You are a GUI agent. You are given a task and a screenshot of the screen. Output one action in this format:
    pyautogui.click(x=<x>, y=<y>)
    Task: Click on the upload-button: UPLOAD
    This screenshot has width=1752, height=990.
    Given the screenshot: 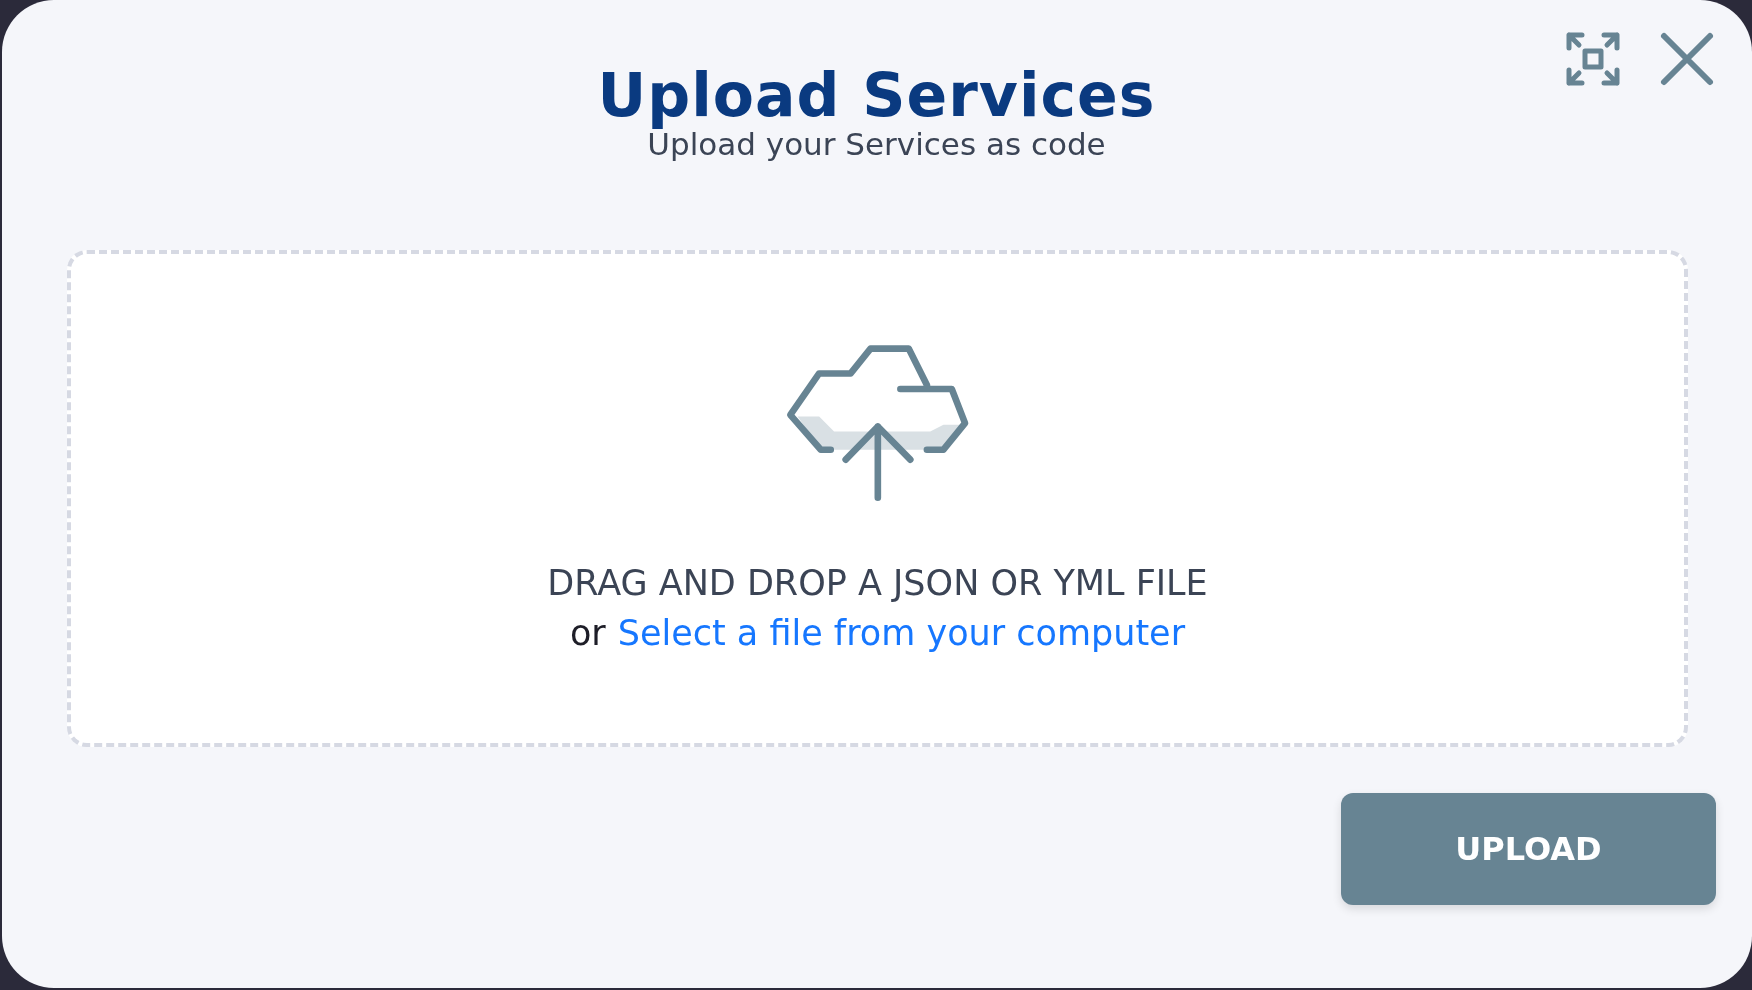 What is the action you would take?
    pyautogui.click(x=1528, y=849)
    